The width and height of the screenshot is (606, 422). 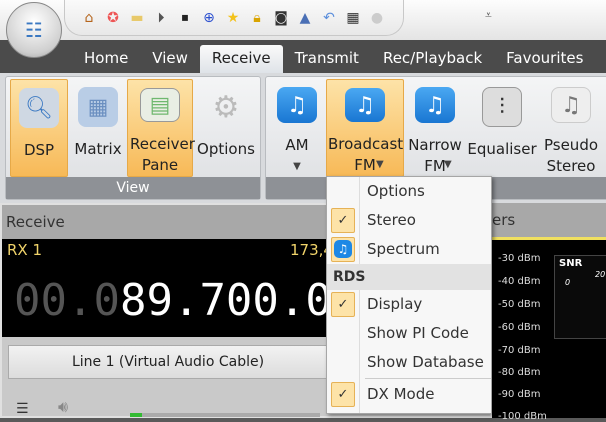 I want to click on scale-label: -70 dBm, so click(x=519, y=350).